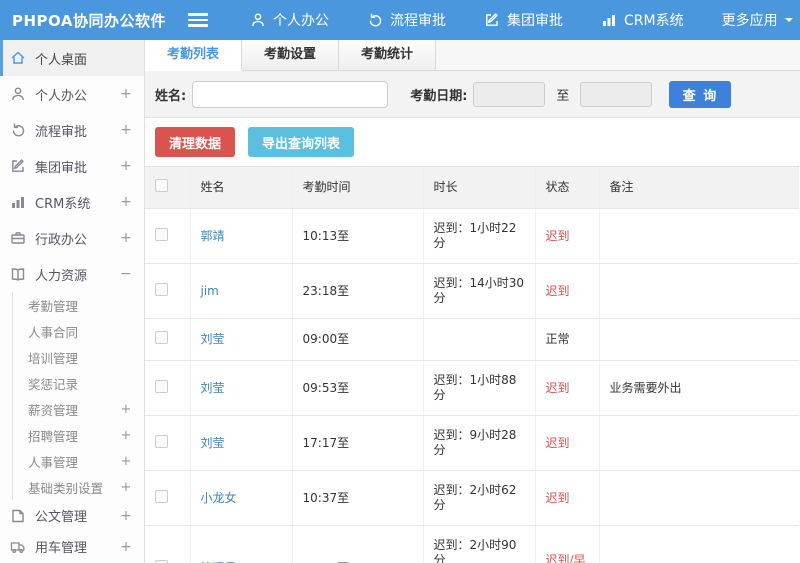  I want to click on tab-attendance-stats: 考勤统计, so click(388, 55).